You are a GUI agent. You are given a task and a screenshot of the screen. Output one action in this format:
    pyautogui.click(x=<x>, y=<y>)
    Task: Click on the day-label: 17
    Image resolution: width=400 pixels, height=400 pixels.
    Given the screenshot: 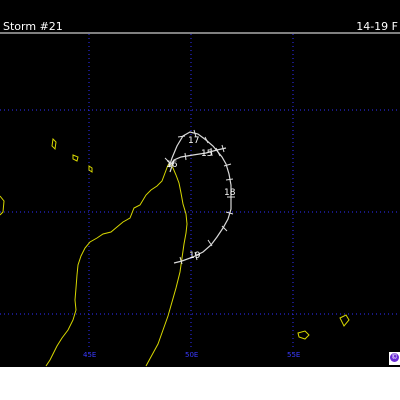 What is the action you would take?
    pyautogui.click(x=193, y=141)
    